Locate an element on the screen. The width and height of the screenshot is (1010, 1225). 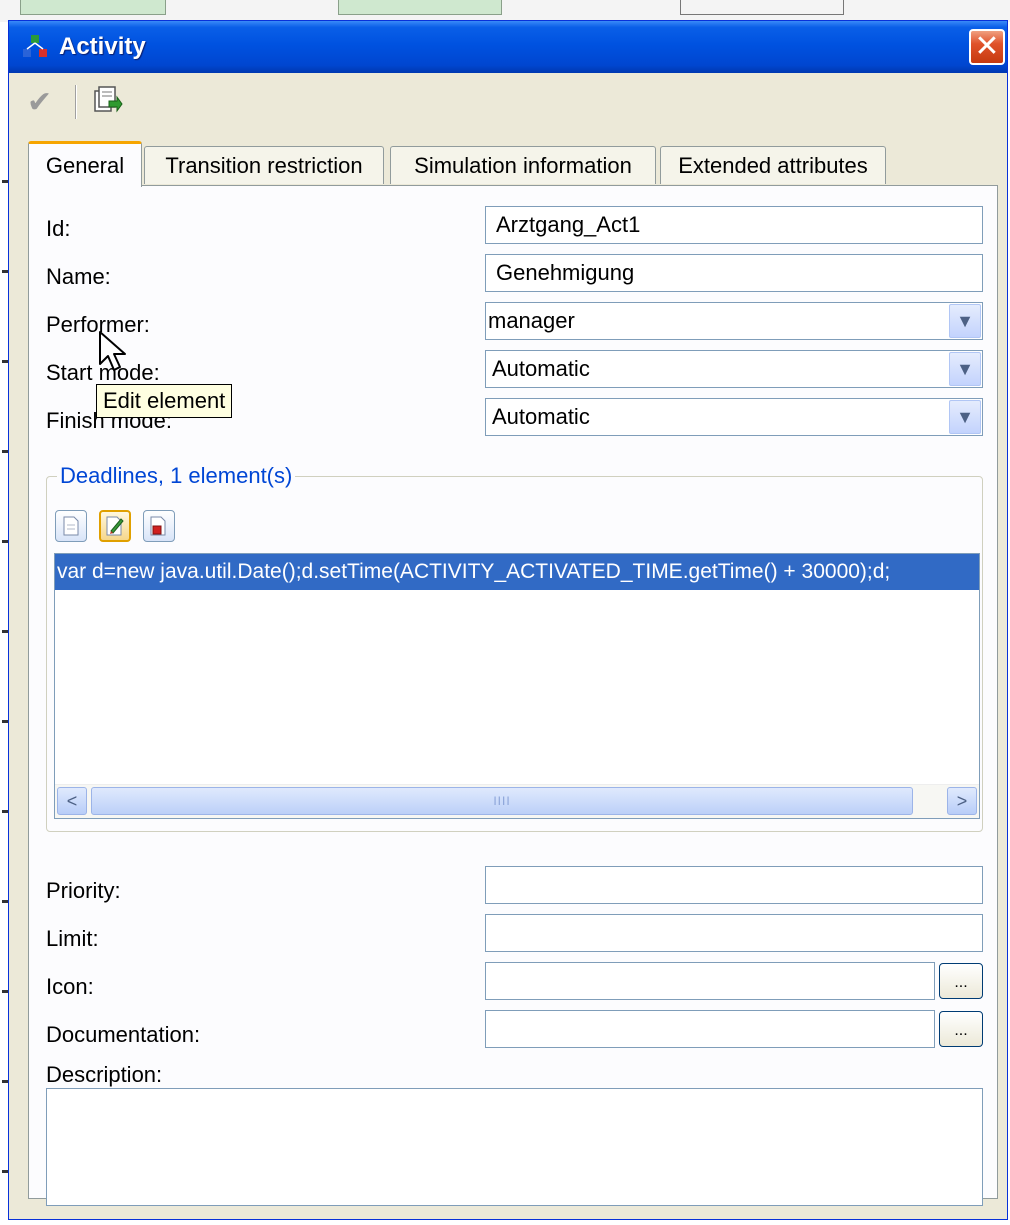
delete-document-icon is located at coordinates (158, 526).